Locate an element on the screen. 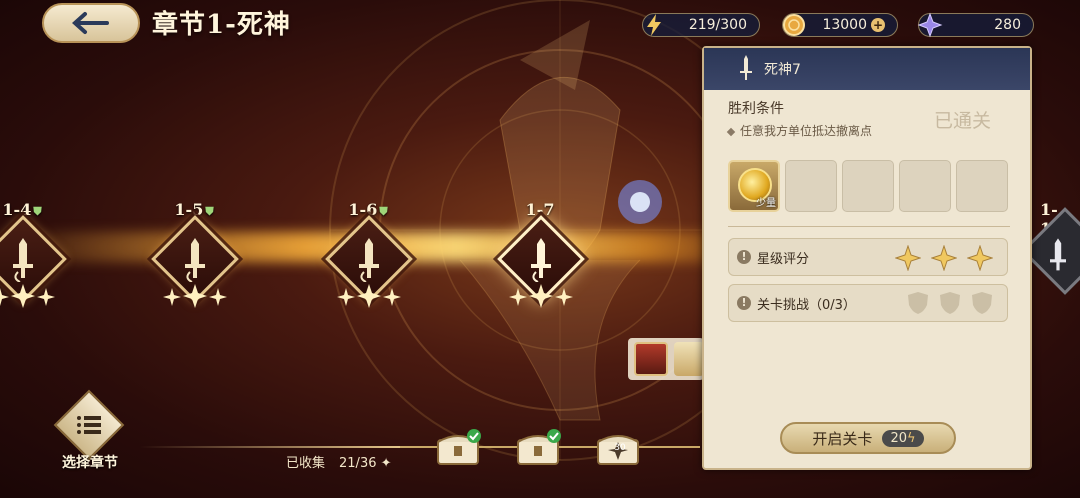  pyramid-item-icon is located at coordinates (689, 359).